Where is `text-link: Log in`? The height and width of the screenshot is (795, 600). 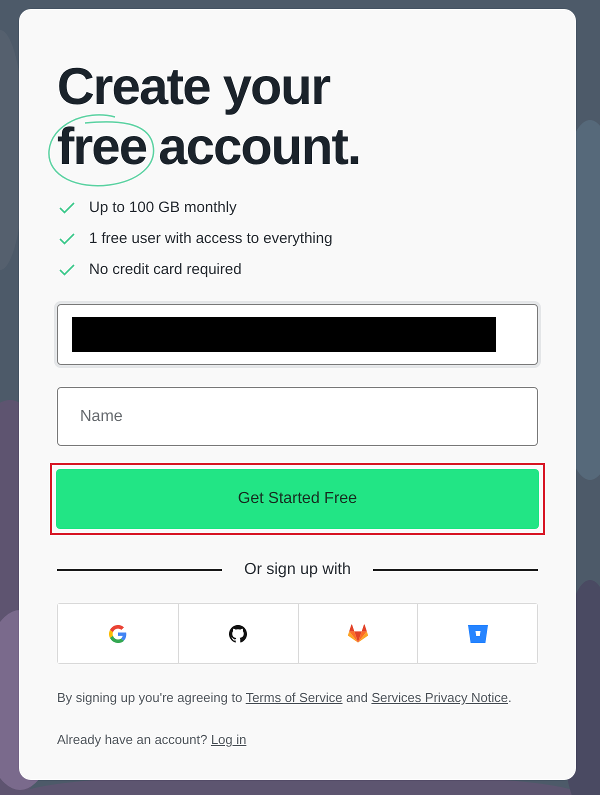 text-link: Log in is located at coordinates (228, 739).